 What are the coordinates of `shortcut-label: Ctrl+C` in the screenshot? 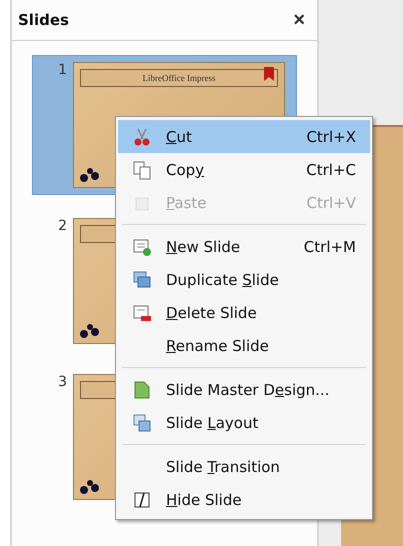 It's located at (331, 169).